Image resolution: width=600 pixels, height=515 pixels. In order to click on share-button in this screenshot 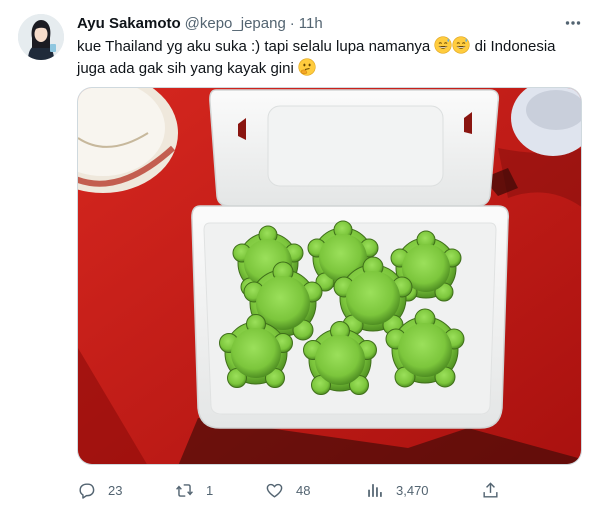, I will do `click(496, 490)`.